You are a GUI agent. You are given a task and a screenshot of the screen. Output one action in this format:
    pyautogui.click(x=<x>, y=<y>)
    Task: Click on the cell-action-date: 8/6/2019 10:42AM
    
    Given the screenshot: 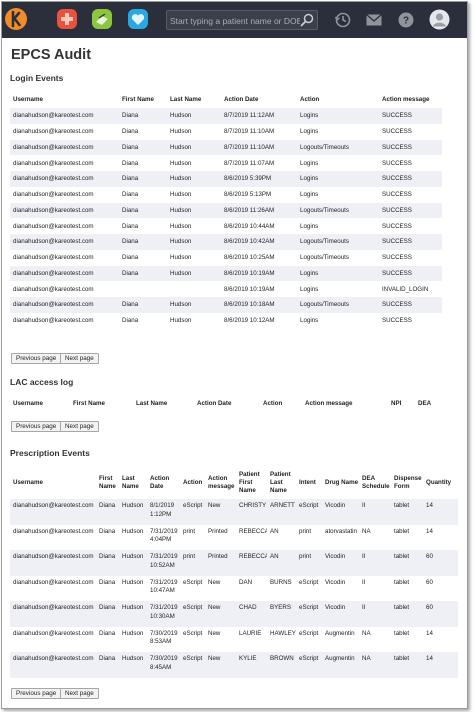 What is the action you would take?
    pyautogui.click(x=259, y=242)
    